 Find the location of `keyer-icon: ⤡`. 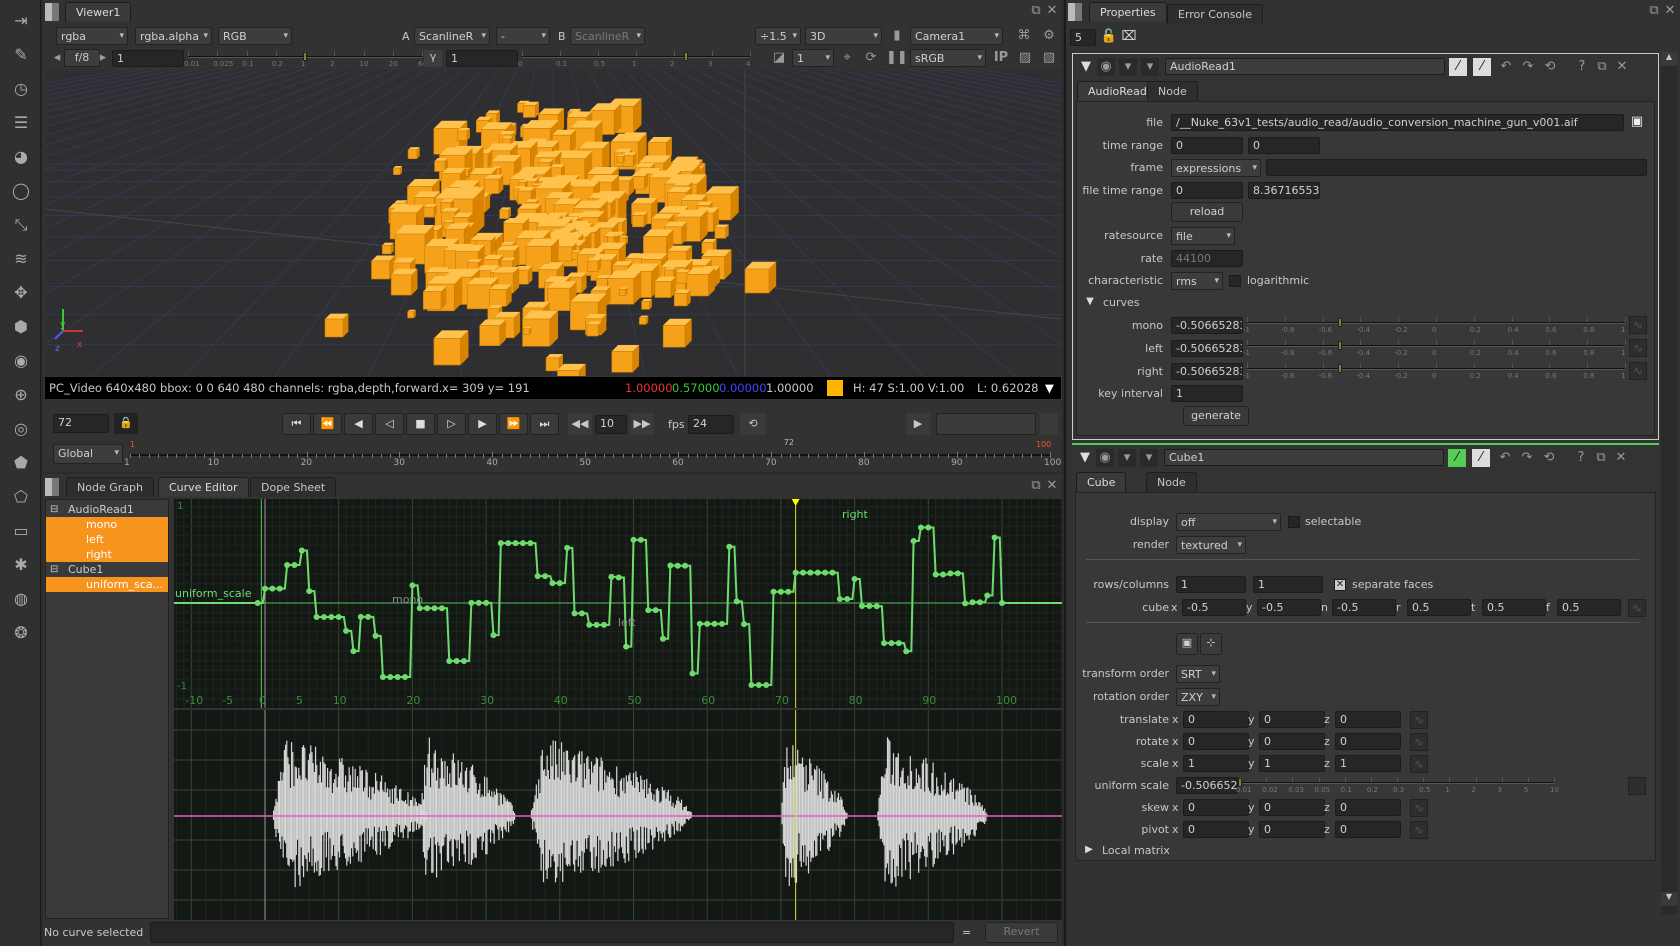

keyer-icon: ⤡ is located at coordinates (21, 227).